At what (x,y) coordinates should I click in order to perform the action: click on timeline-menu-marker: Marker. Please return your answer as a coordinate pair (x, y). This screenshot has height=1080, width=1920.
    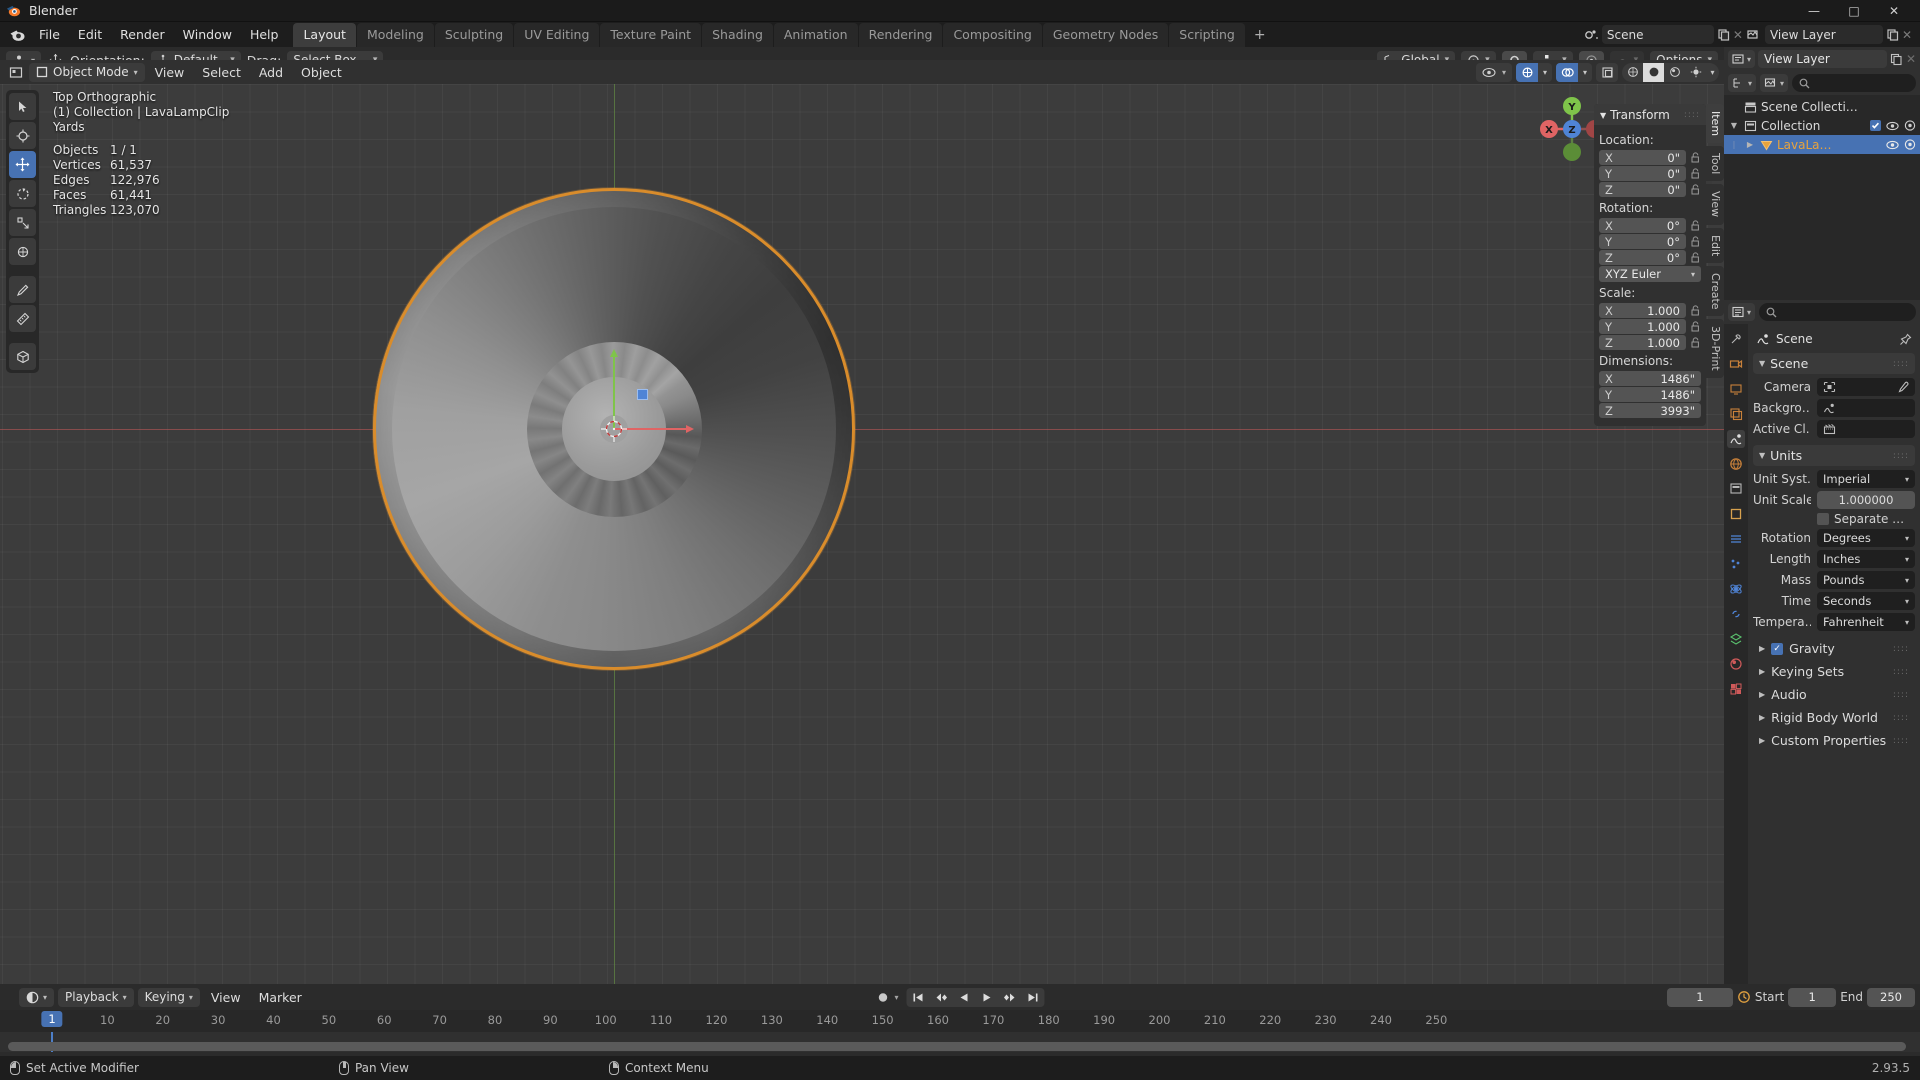
    Looking at the image, I should click on (280, 997).